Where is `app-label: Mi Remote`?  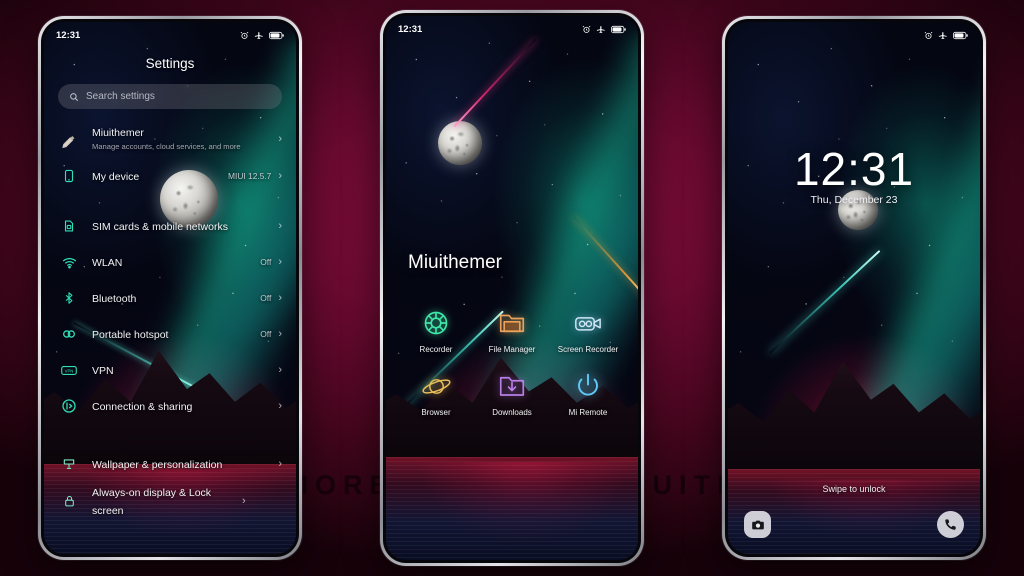
app-label: Mi Remote is located at coordinates (588, 412).